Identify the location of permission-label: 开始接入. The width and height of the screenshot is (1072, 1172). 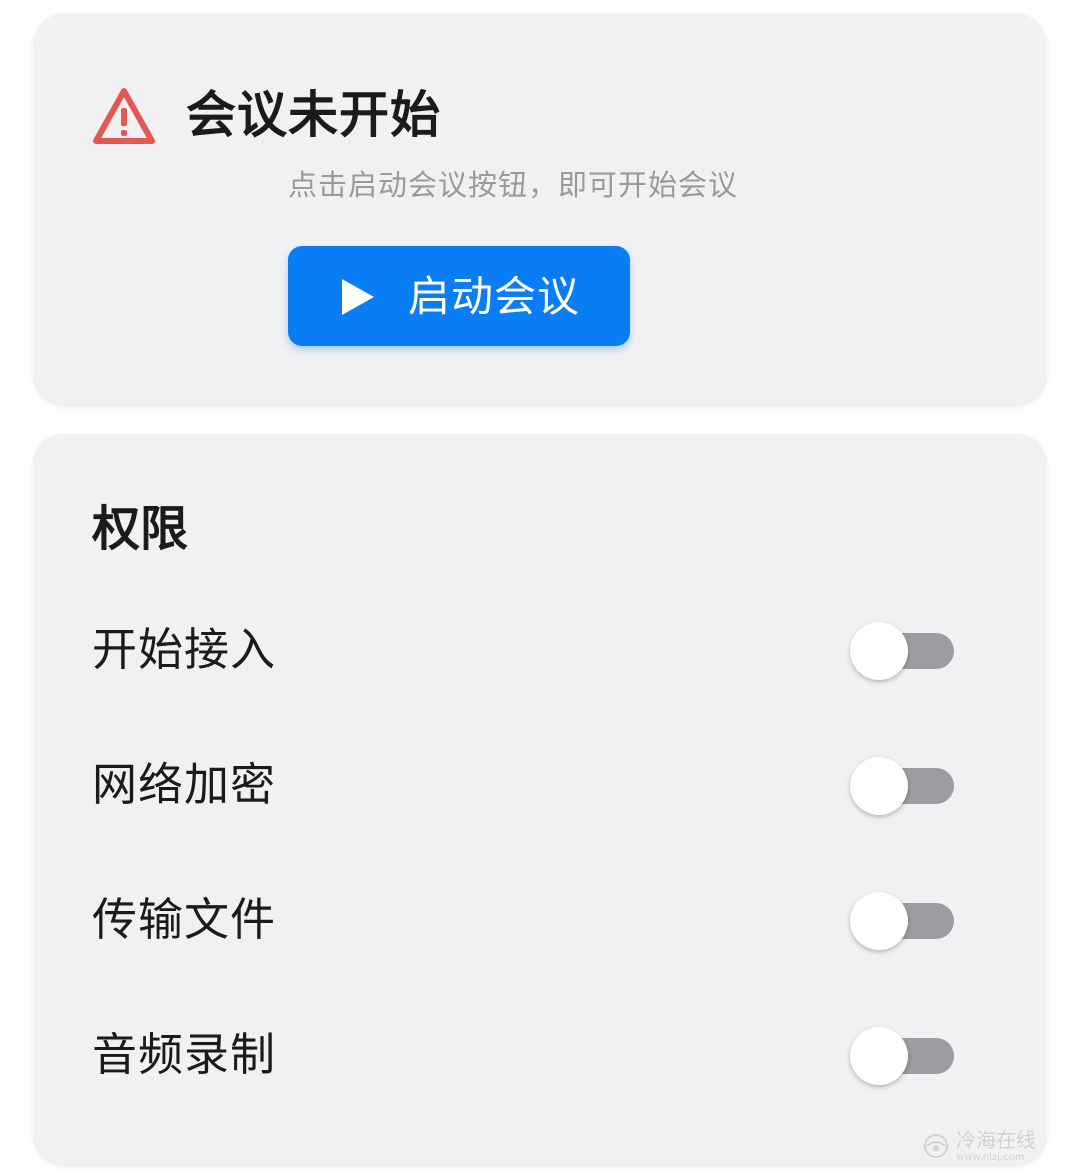
(184, 649).